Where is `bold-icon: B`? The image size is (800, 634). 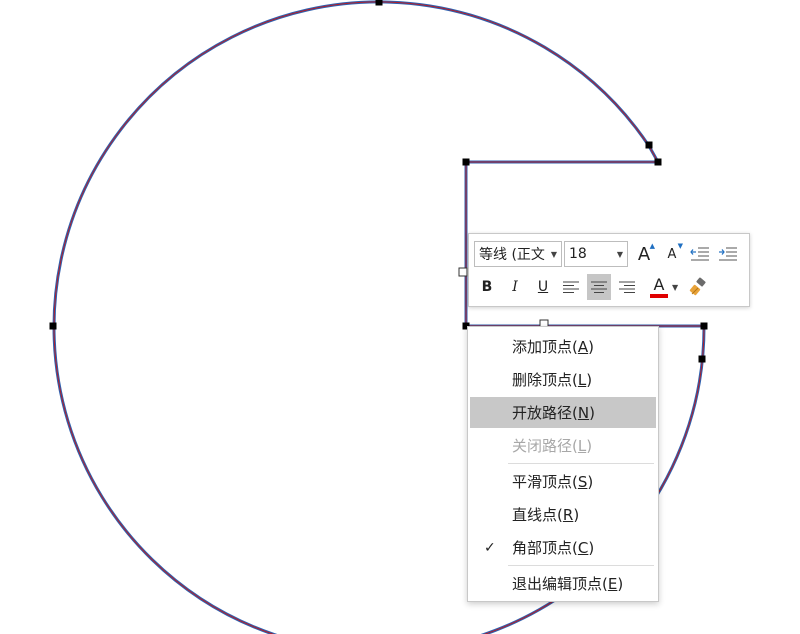 bold-icon: B is located at coordinates (487, 287).